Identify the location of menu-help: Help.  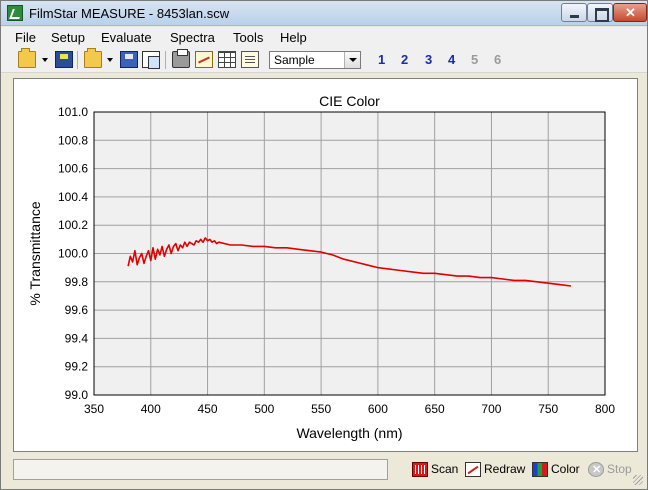
(293, 37).